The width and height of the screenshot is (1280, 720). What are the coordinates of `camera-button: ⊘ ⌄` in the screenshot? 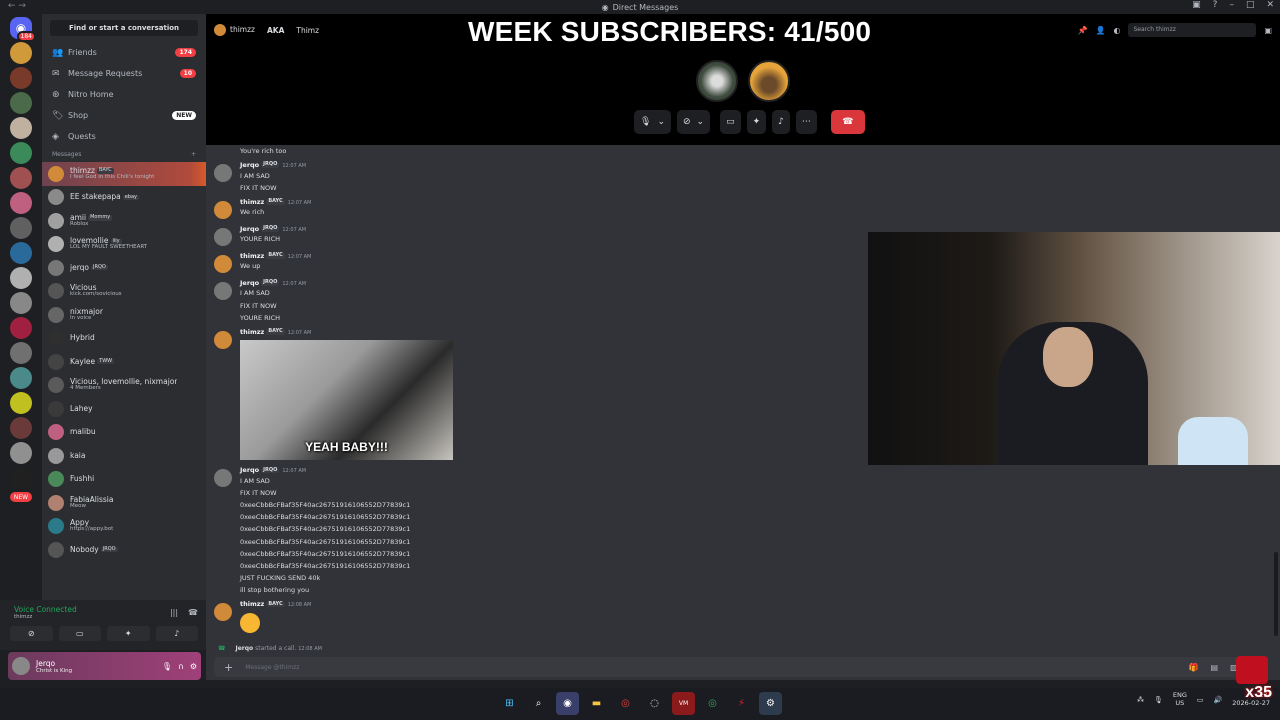 It's located at (693, 122).